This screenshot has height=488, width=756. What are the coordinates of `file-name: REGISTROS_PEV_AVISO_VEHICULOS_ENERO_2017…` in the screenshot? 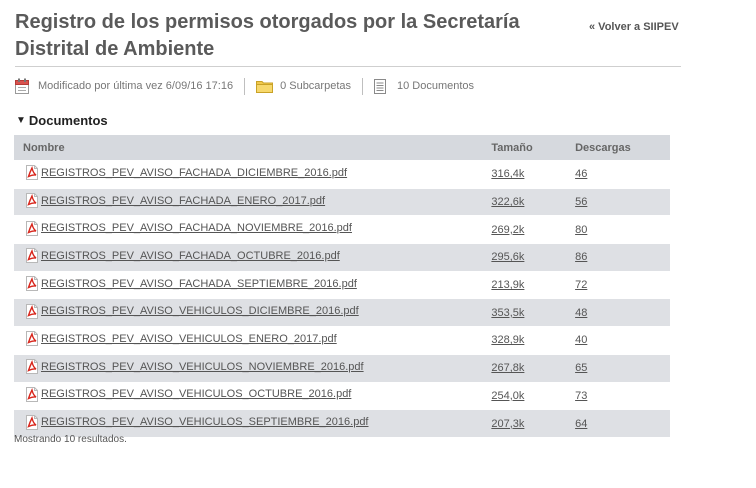 It's located at (189, 338).